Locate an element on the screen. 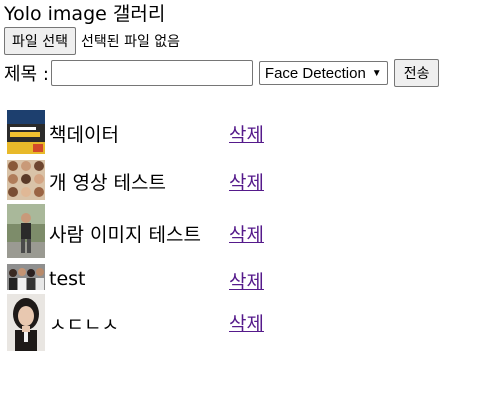  book-cover-thumbnail is located at coordinates (26, 132).